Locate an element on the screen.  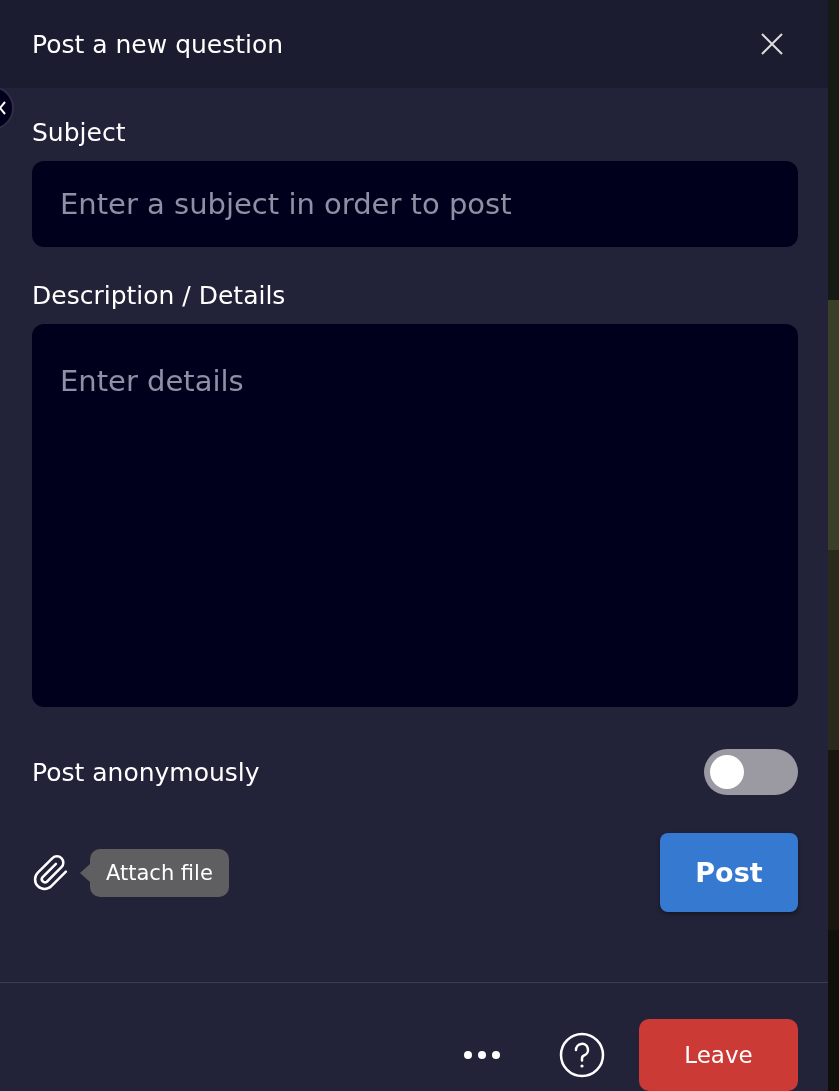
post-button: Post is located at coordinates (729, 872).